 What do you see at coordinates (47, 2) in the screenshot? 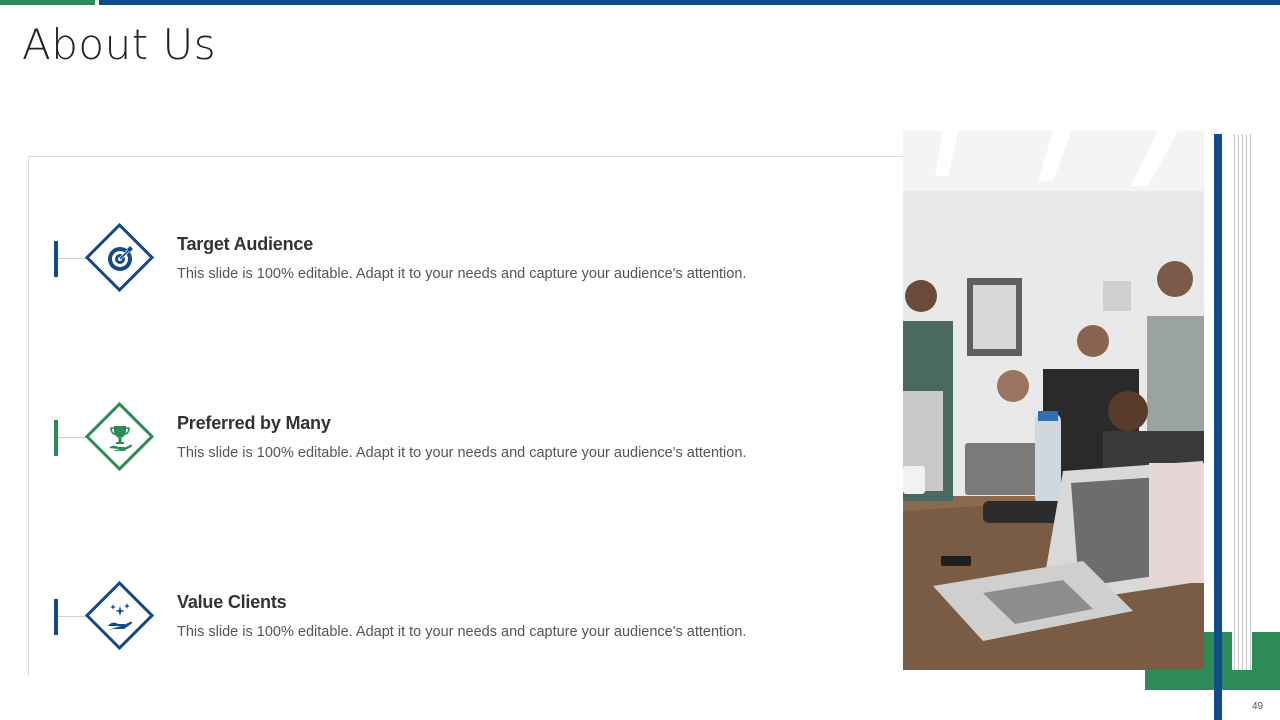
I see `top-accent-bar-green` at bounding box center [47, 2].